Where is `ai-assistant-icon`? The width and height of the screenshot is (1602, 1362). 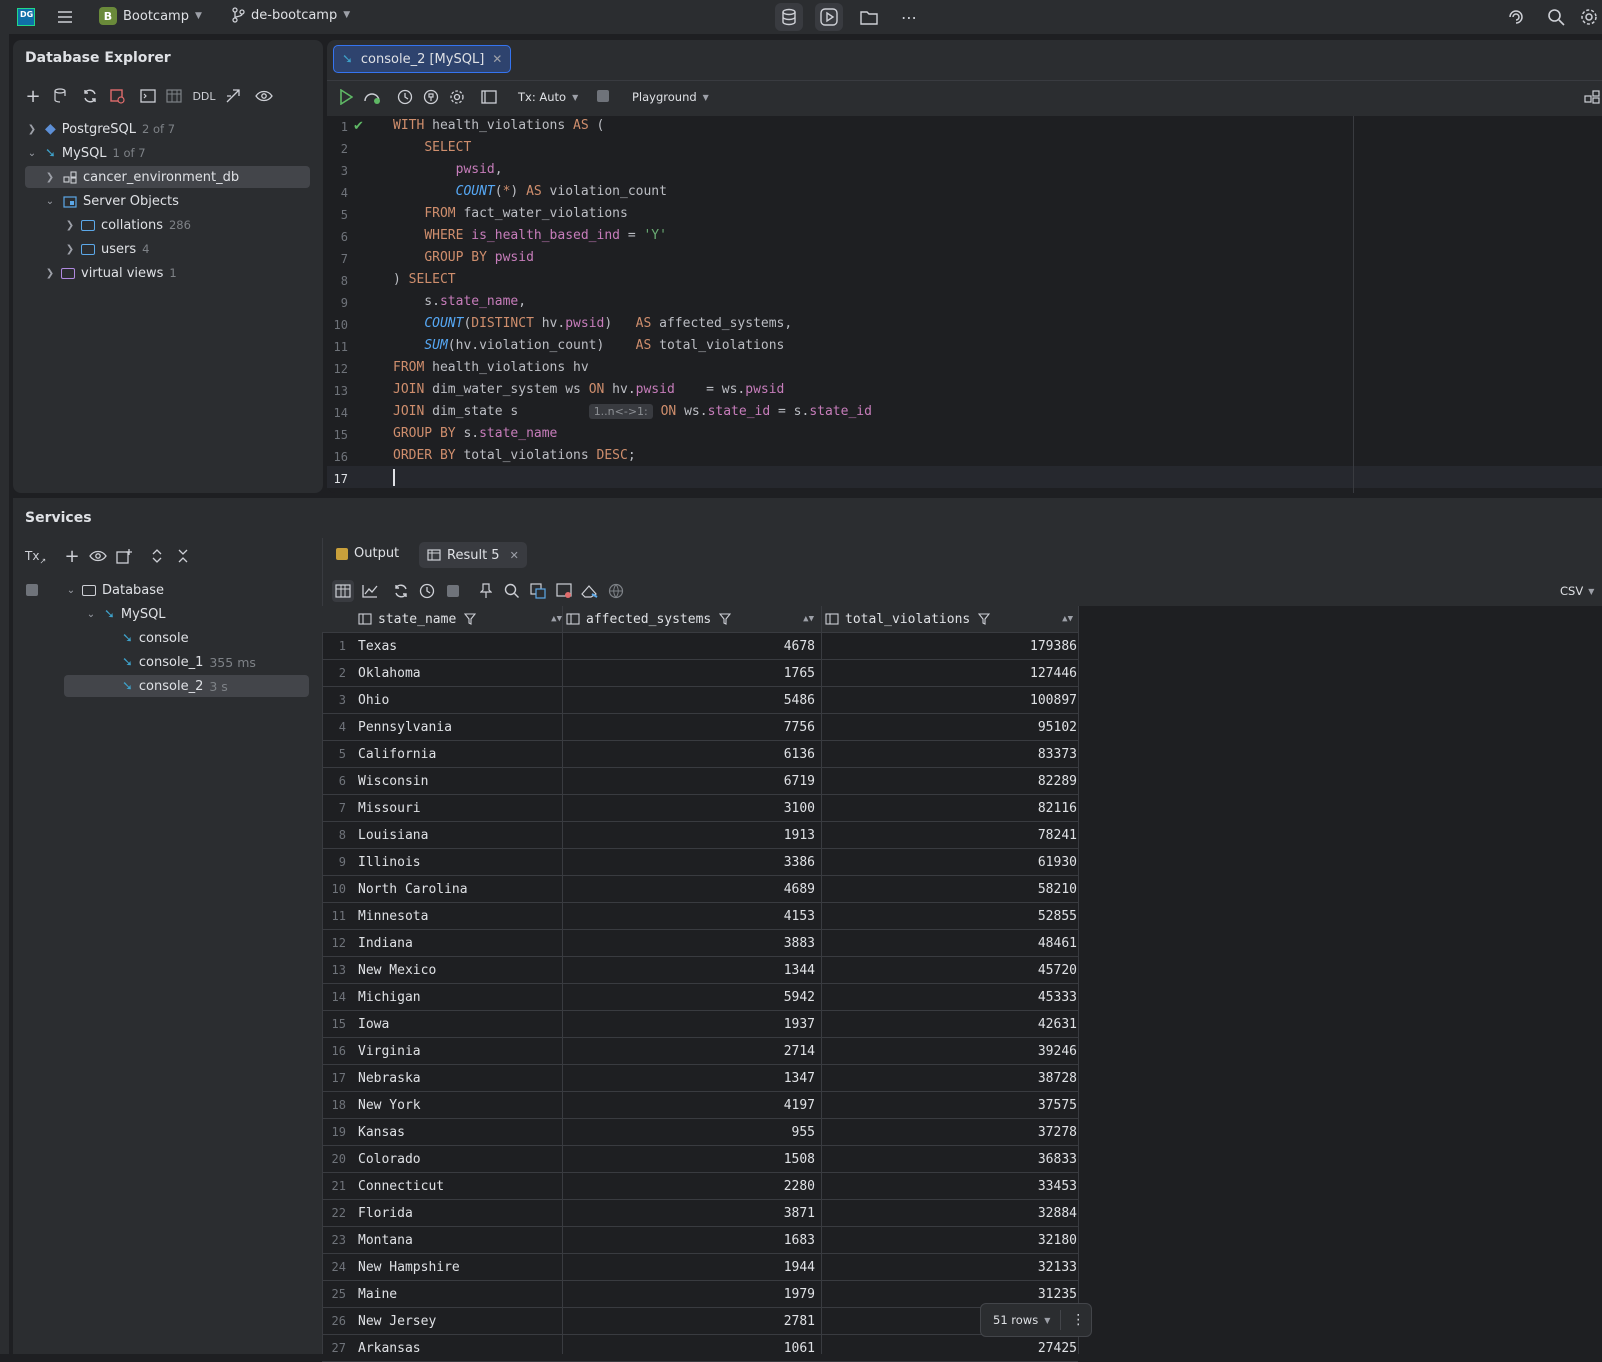
ai-assistant-icon is located at coordinates (1516, 17).